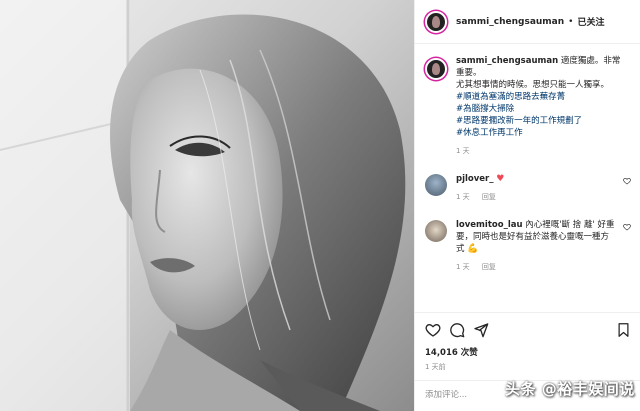 This screenshot has height=411, width=640. Describe the element at coordinates (507, 61) in the screenshot. I see `caption-username: sammi_chengsauman` at that location.